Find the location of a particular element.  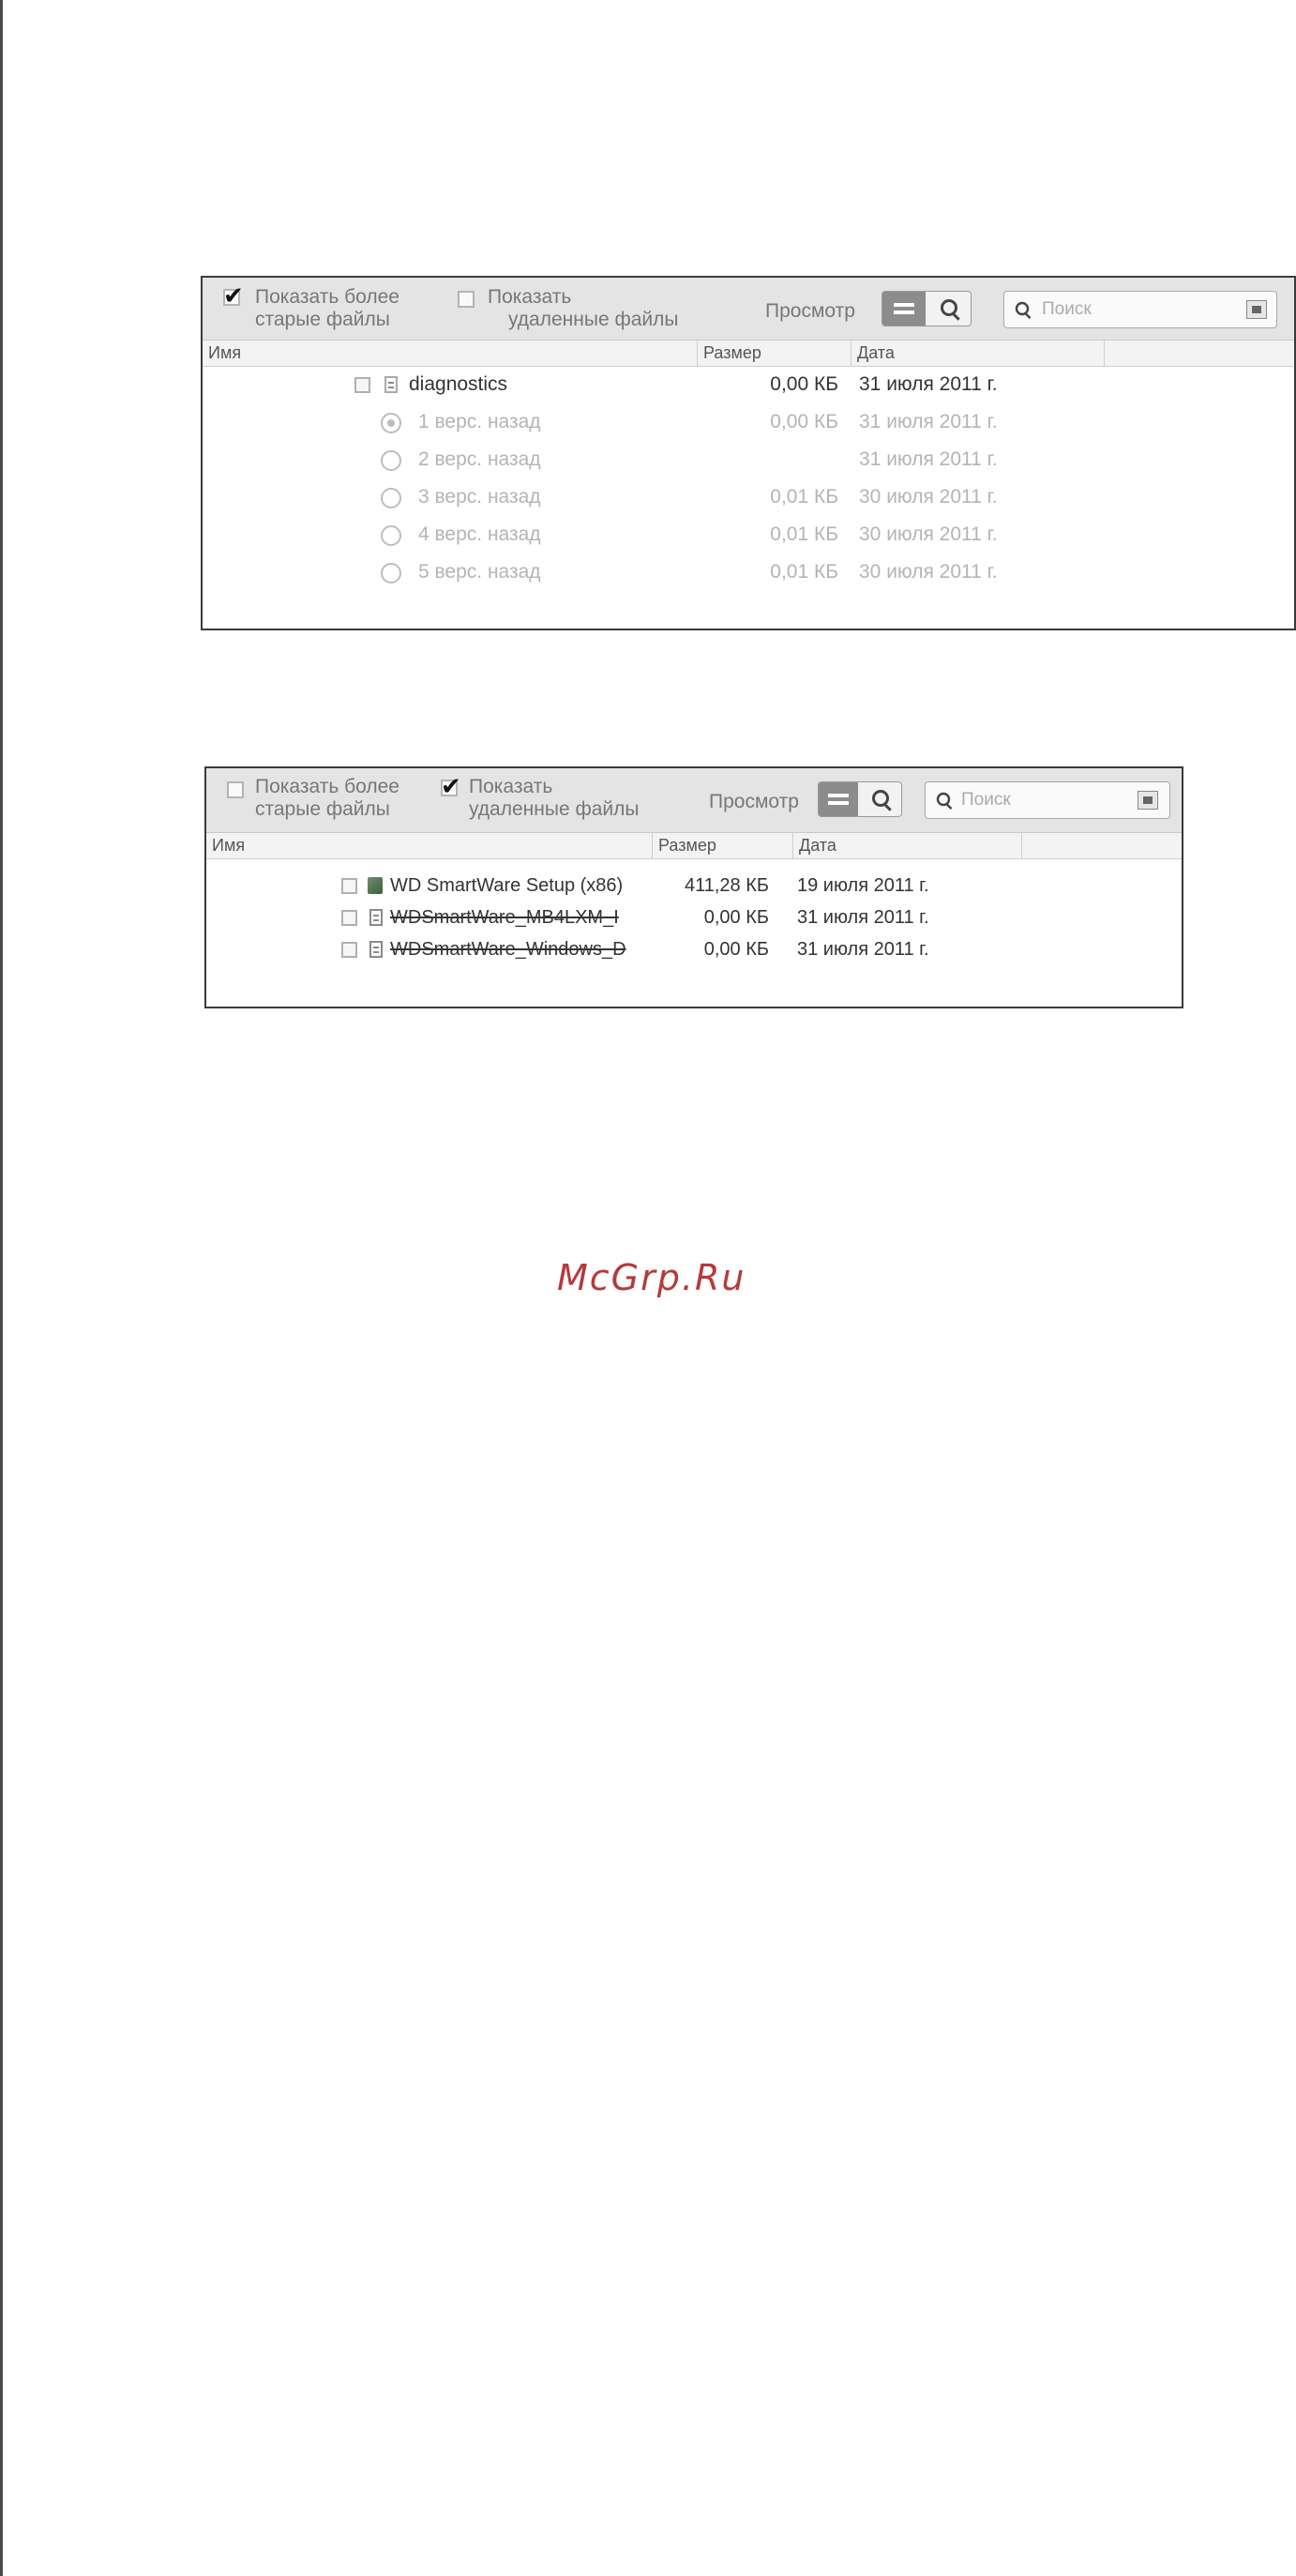

file-name: diagnostics is located at coordinates (458, 384).